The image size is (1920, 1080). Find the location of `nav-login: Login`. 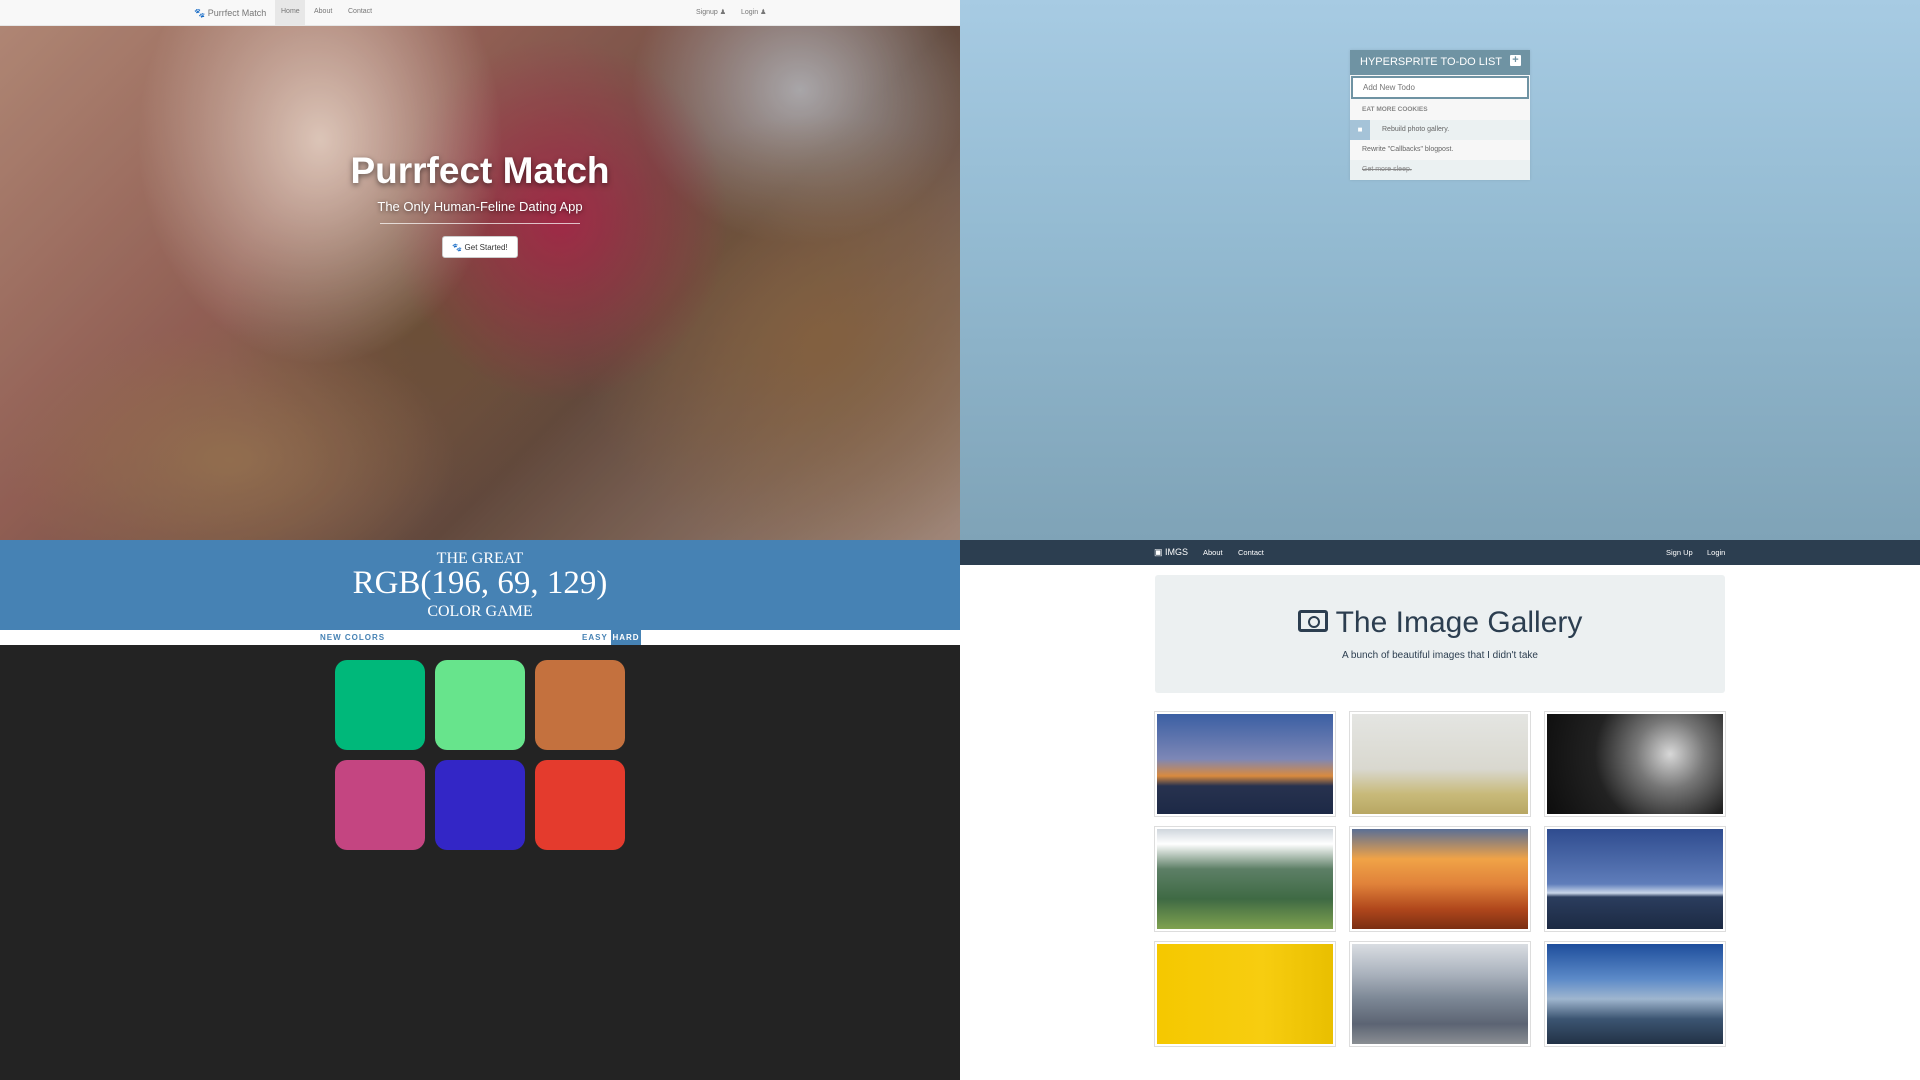

nav-login: Login is located at coordinates (1716, 552).